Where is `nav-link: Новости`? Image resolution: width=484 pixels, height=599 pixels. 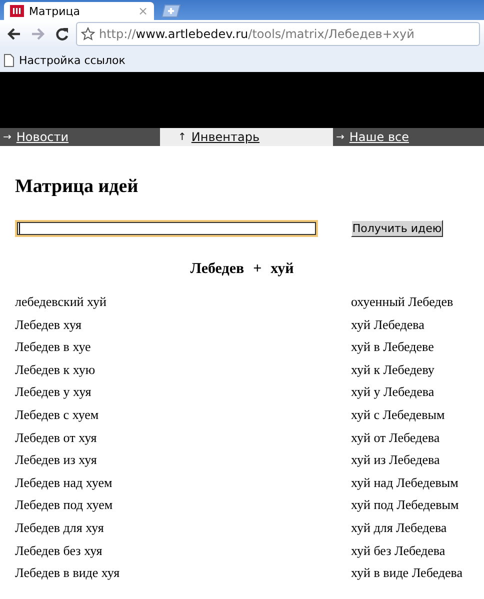 nav-link: Новости is located at coordinates (42, 137).